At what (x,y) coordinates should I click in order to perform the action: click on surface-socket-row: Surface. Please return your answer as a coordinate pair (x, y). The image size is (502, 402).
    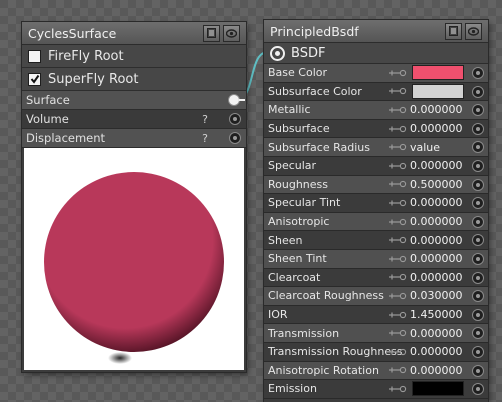
    Looking at the image, I should click on (134, 100).